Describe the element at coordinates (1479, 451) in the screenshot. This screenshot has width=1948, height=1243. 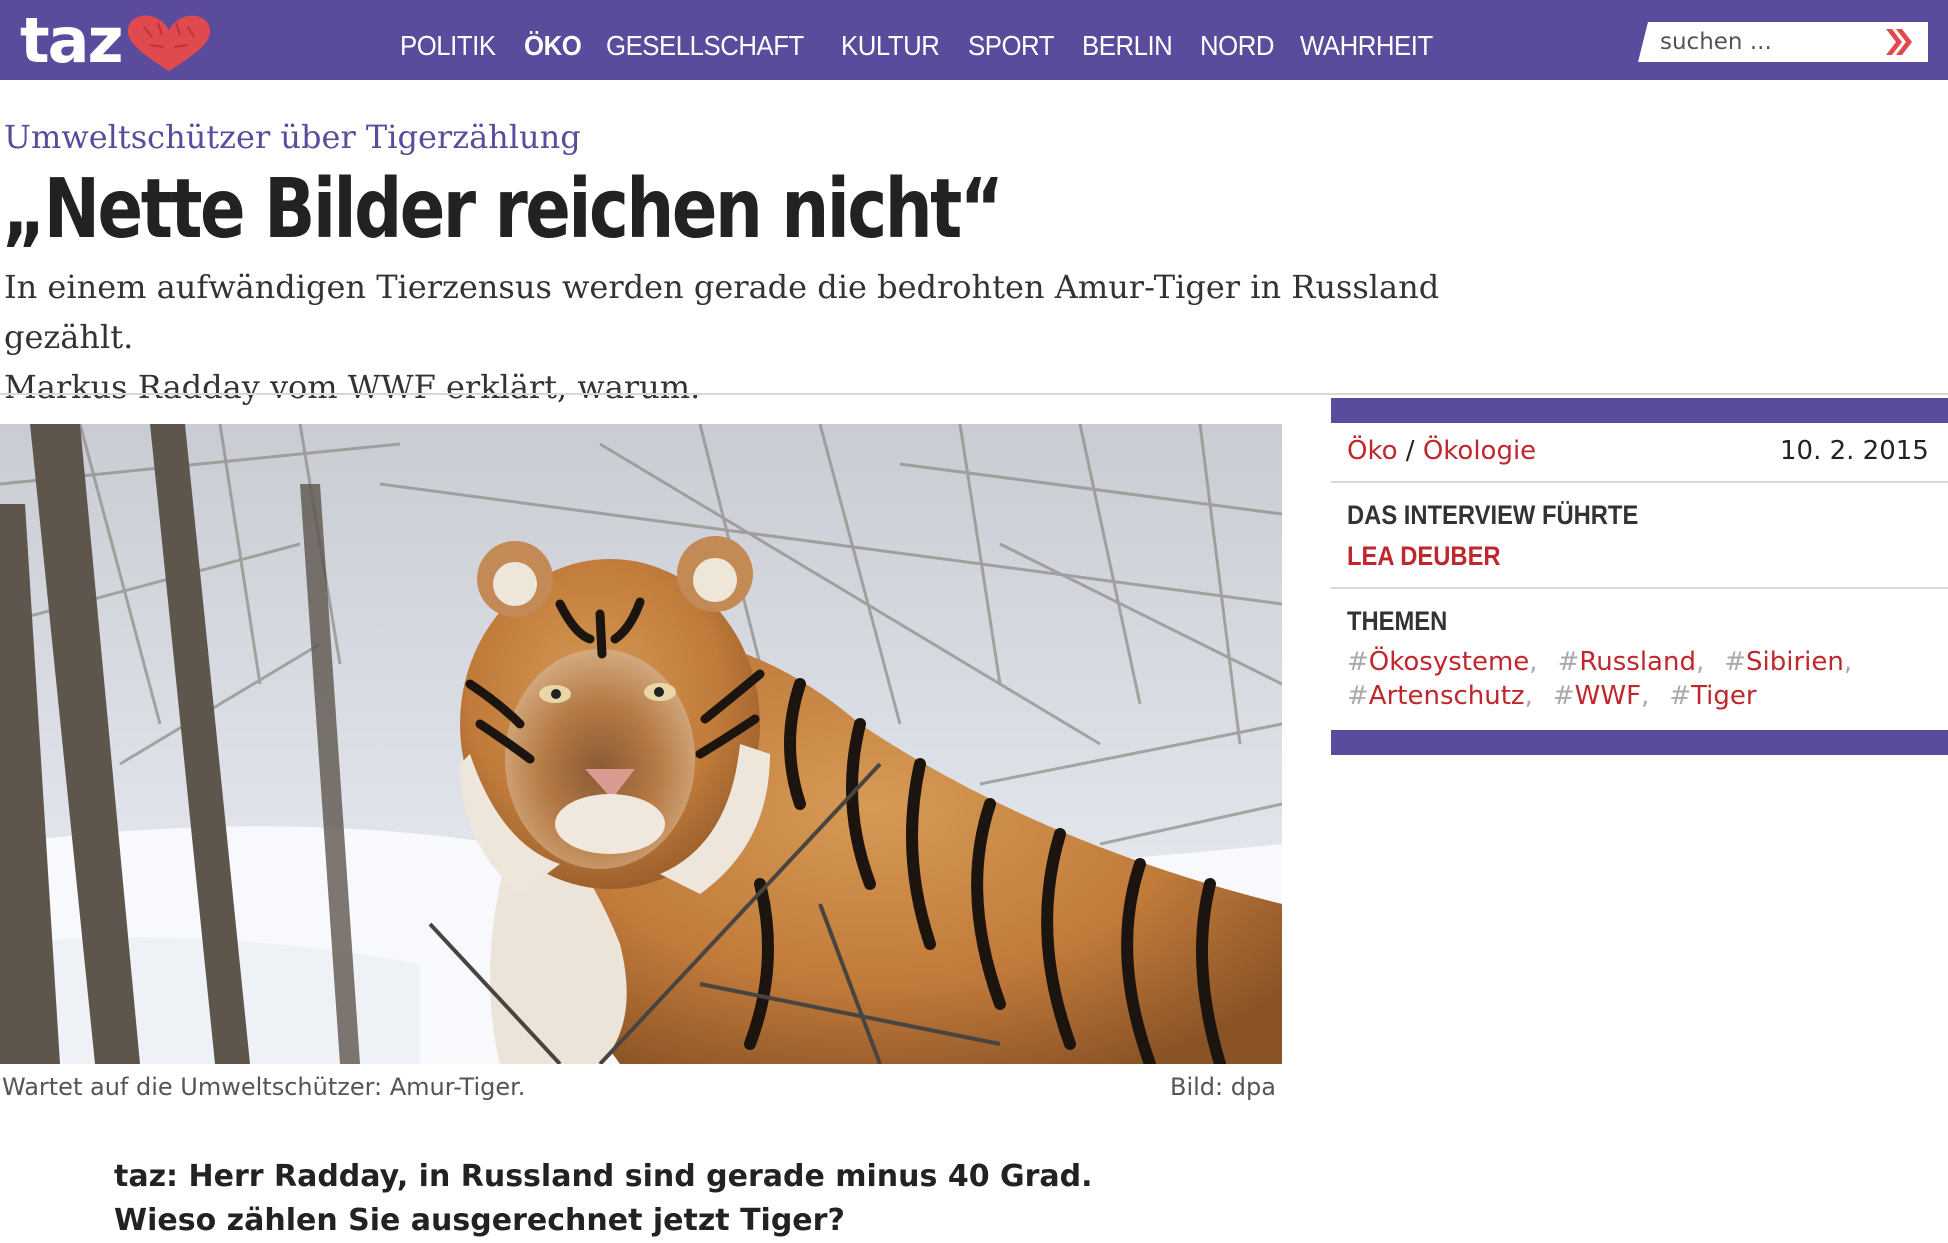
I see `subcategory-link: Ökologie` at that location.